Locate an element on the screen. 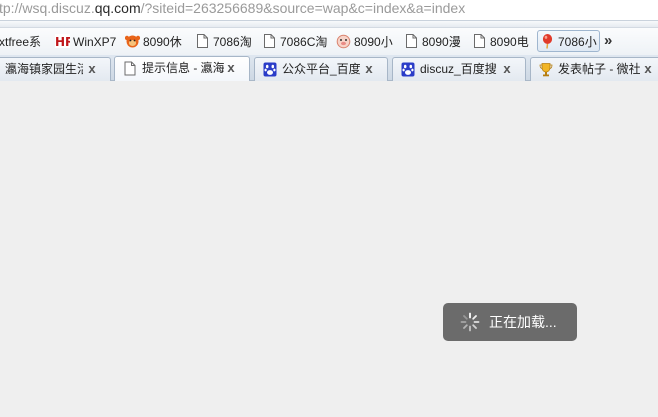  tab: discuz_百度搜 x is located at coordinates (459, 69).